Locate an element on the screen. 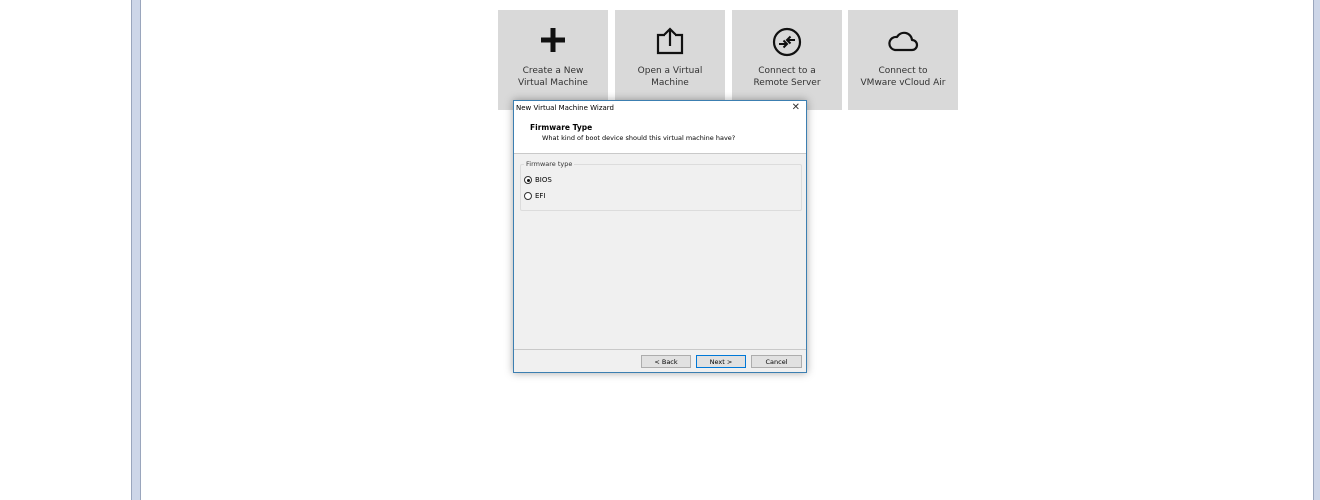 This screenshot has width=1320, height=500. cancel-button: Cancel is located at coordinates (776, 361).